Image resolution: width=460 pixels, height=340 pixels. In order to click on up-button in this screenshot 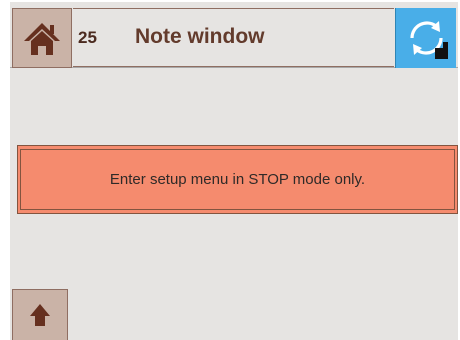, I will do `click(40, 314)`.